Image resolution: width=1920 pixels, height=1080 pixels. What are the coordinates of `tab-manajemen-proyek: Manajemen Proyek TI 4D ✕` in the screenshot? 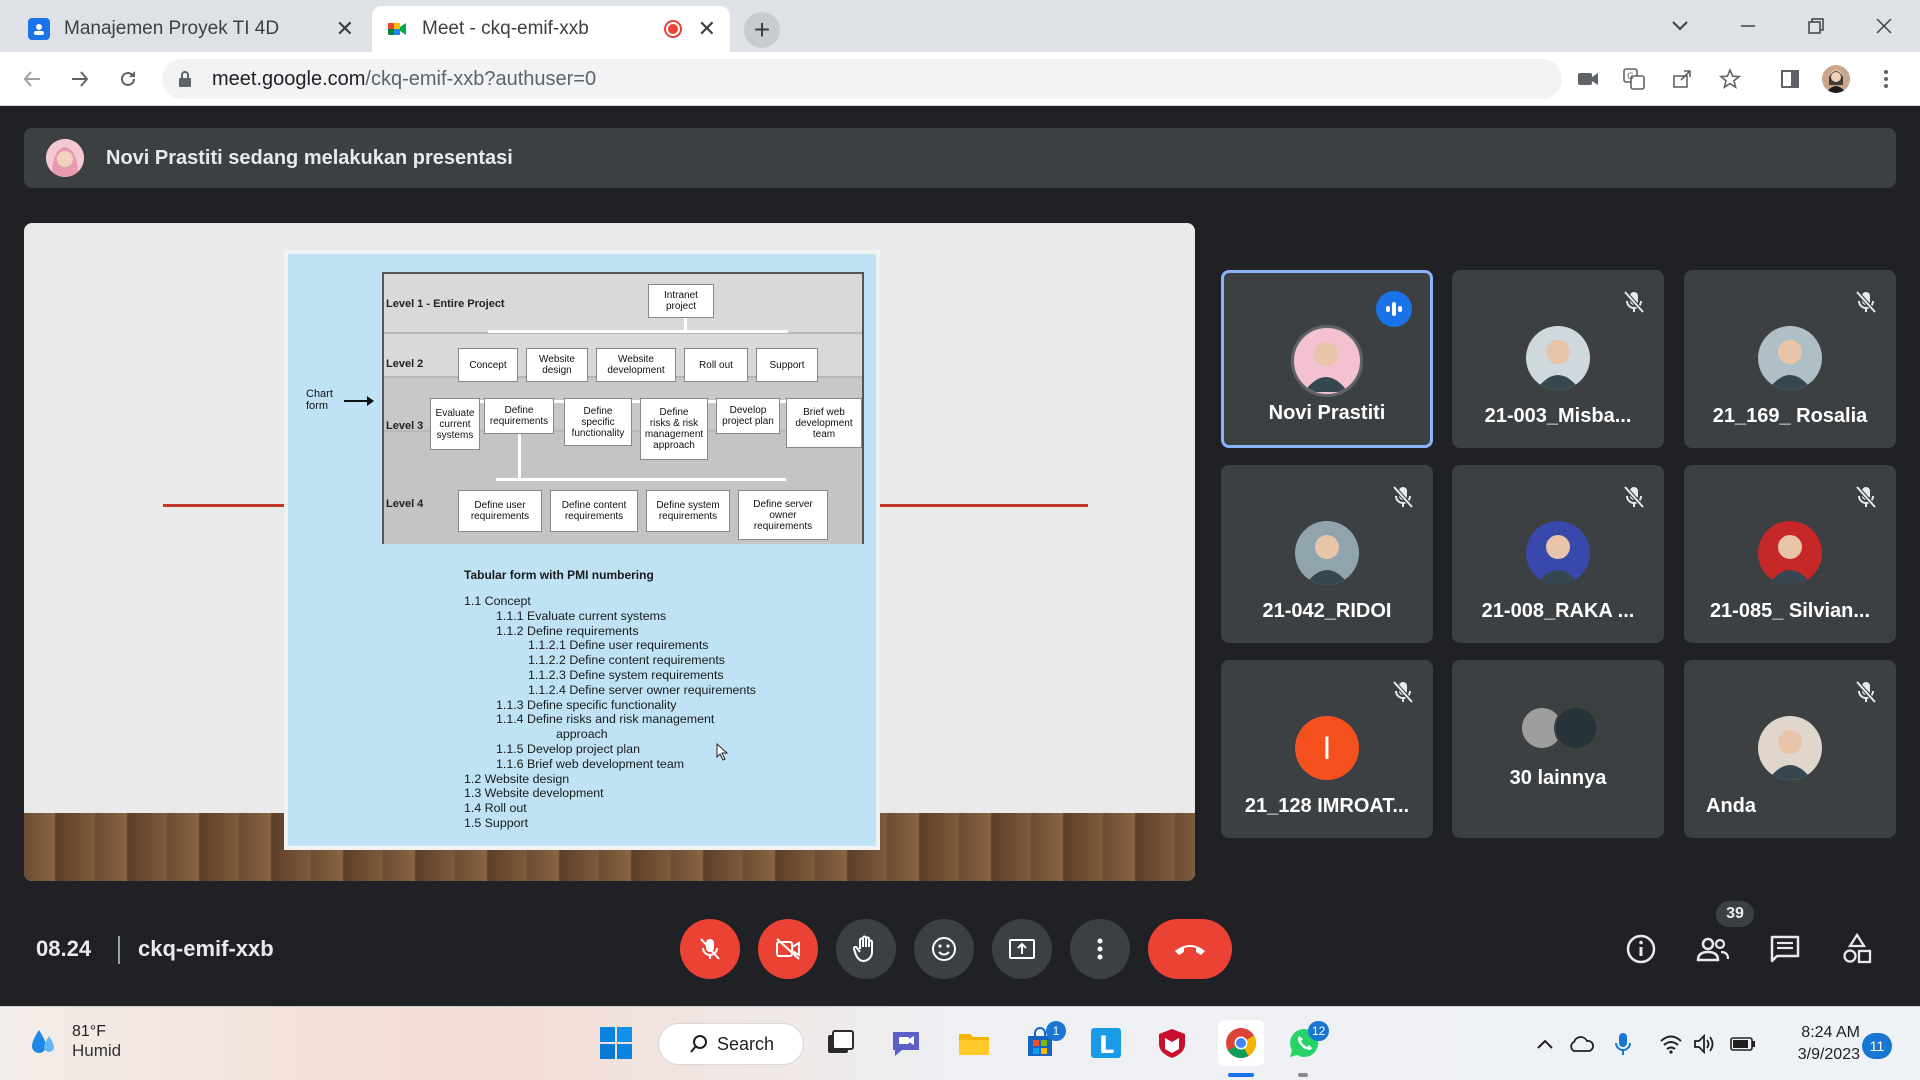 It's located at (191, 29).